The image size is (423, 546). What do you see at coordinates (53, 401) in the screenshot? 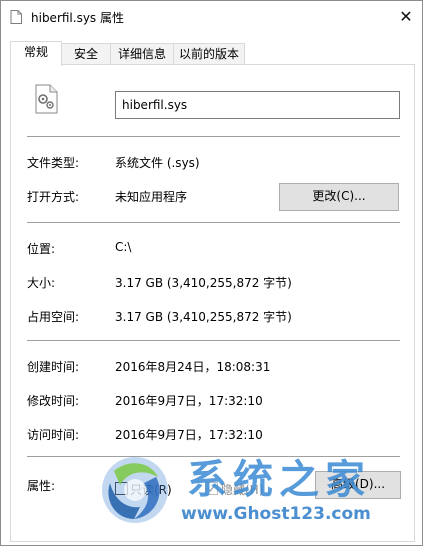
I see `modified-label: 修改时间:` at bounding box center [53, 401].